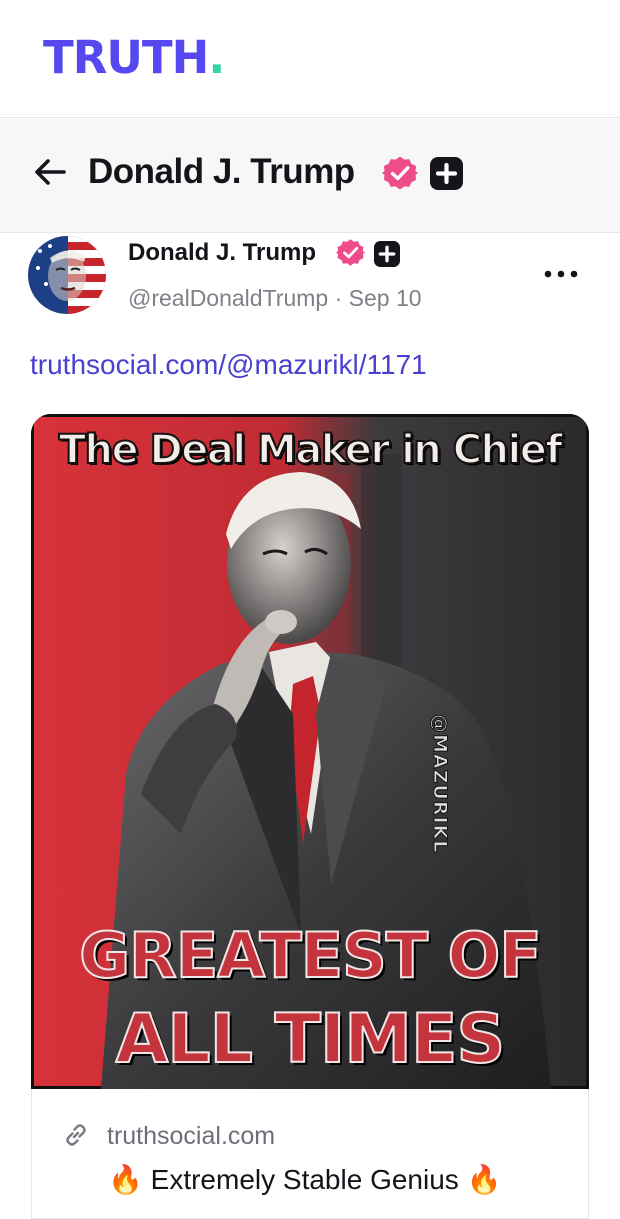 This screenshot has height=1219, width=620. I want to click on post-date: Sep 10, so click(385, 298).